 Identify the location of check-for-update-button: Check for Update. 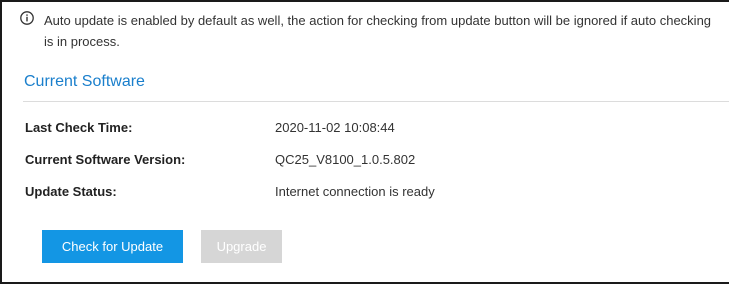
(112, 246).